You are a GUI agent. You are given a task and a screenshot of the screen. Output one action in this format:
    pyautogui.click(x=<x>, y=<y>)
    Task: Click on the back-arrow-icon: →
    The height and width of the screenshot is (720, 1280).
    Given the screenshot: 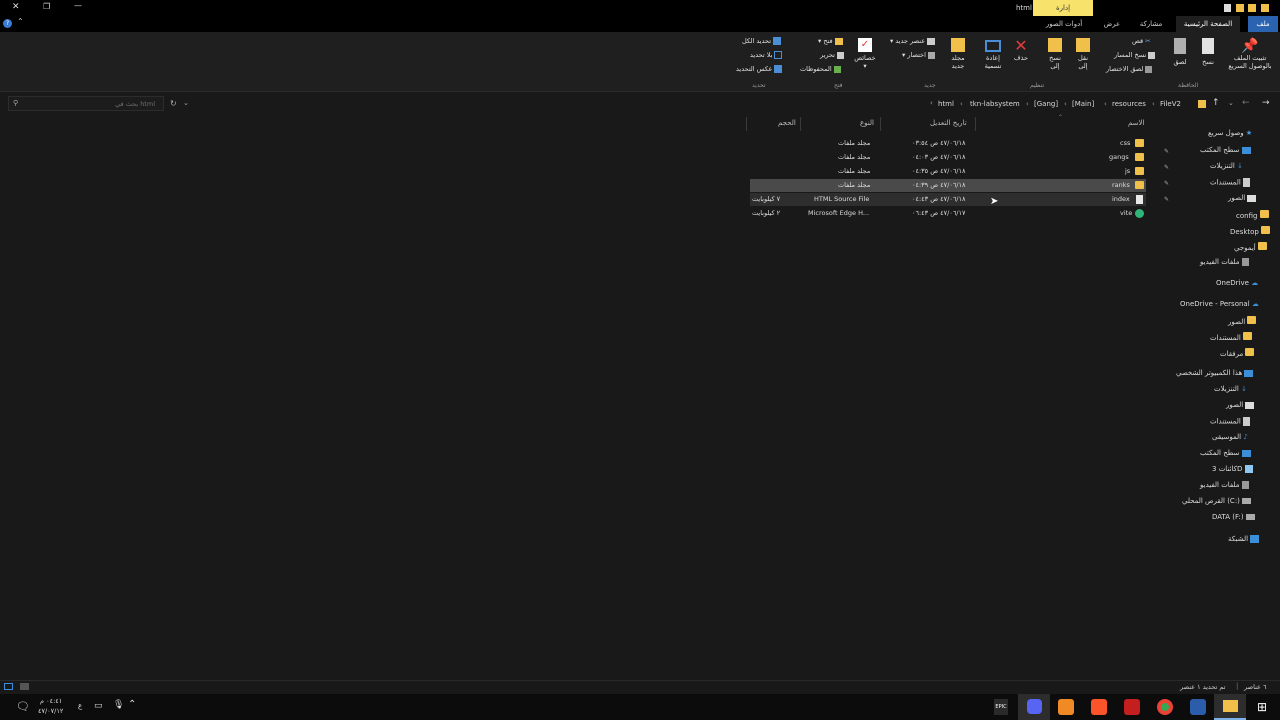 What is the action you would take?
    pyautogui.click(x=1266, y=103)
    